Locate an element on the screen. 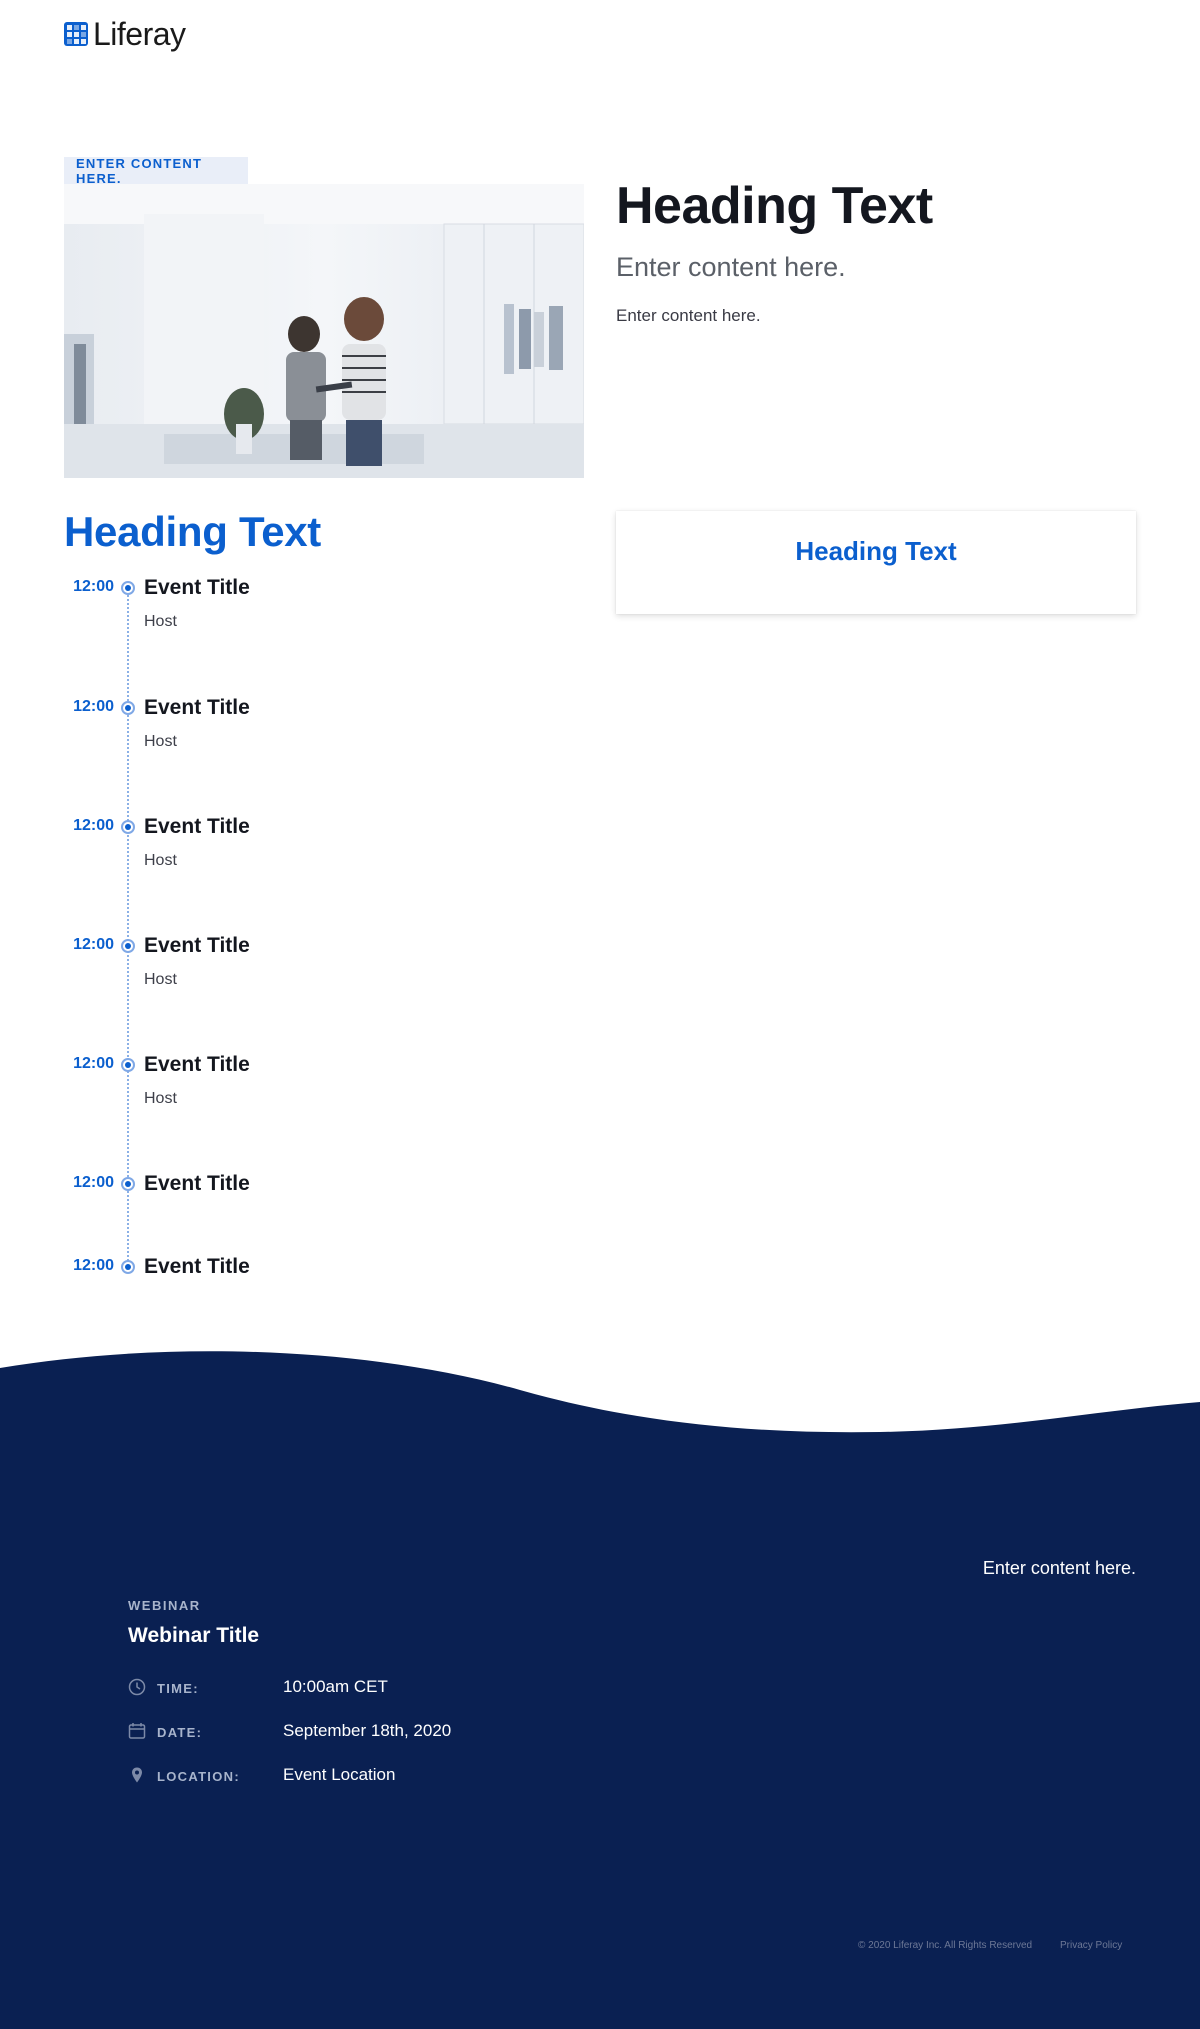  copyright-text: © 2020 Liferay Inc. All Rights Reserved is located at coordinates (945, 1945).